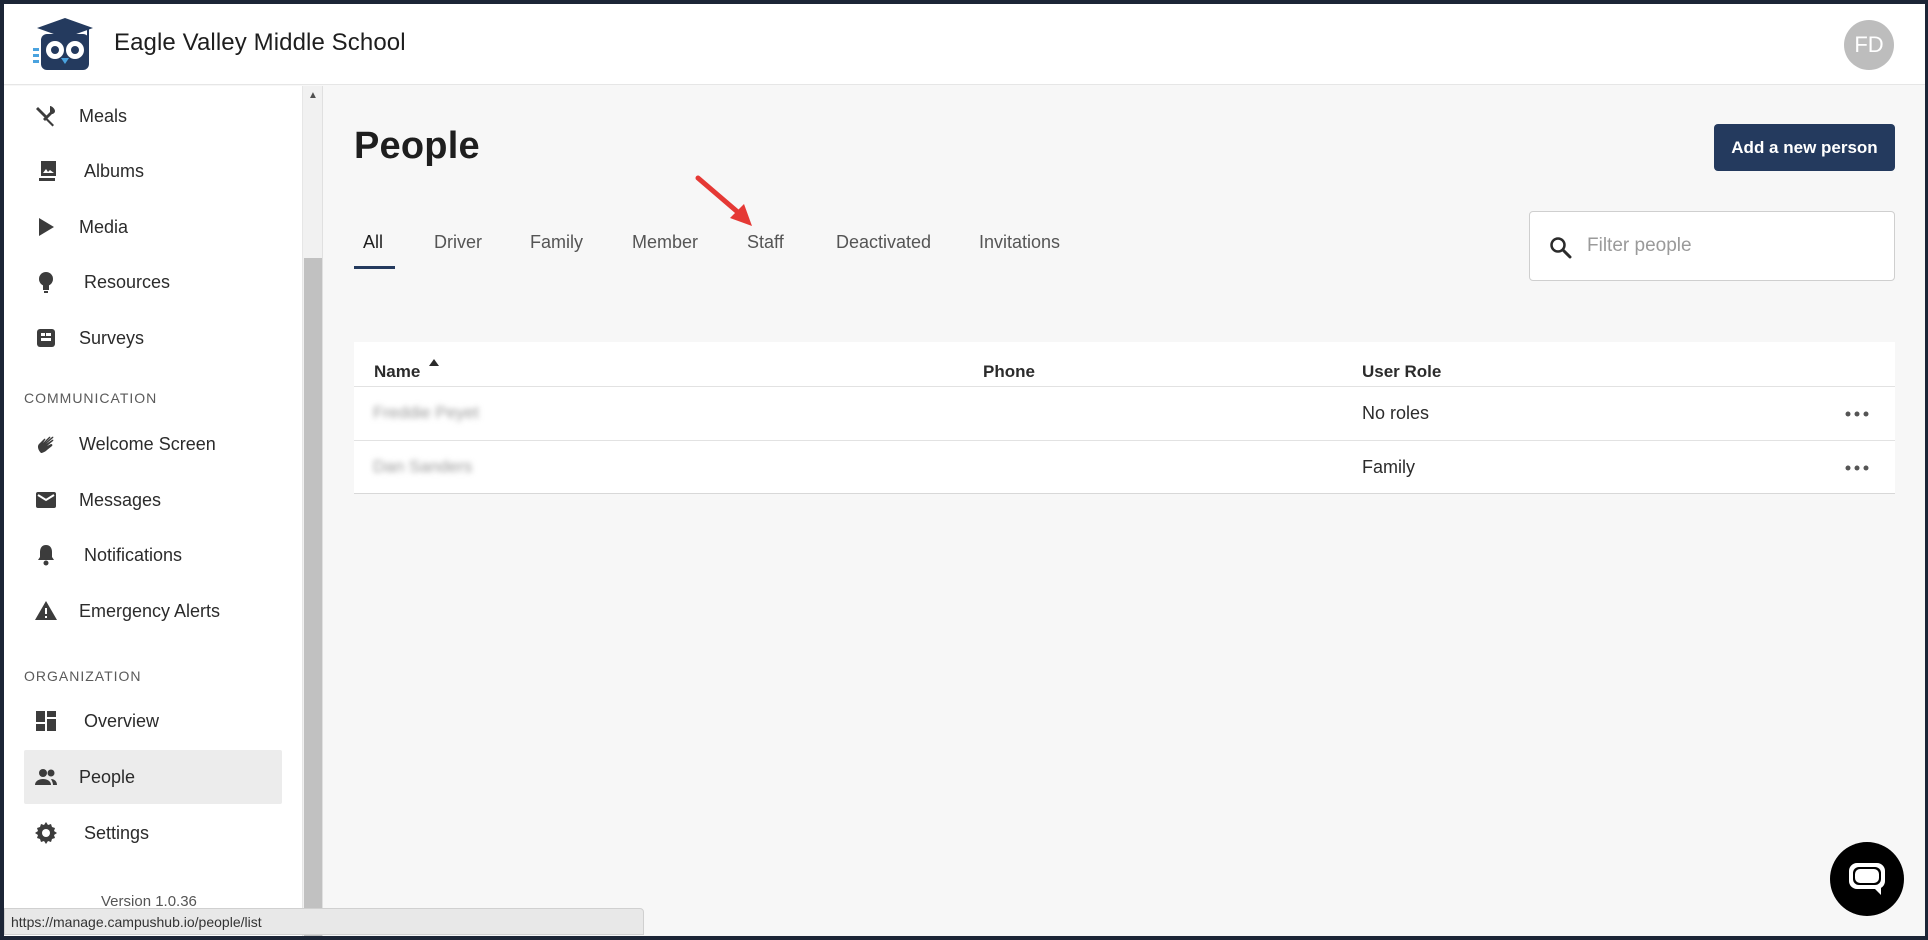 Image resolution: width=1928 pixels, height=940 pixels. I want to click on column-header-name: Name, so click(397, 372).